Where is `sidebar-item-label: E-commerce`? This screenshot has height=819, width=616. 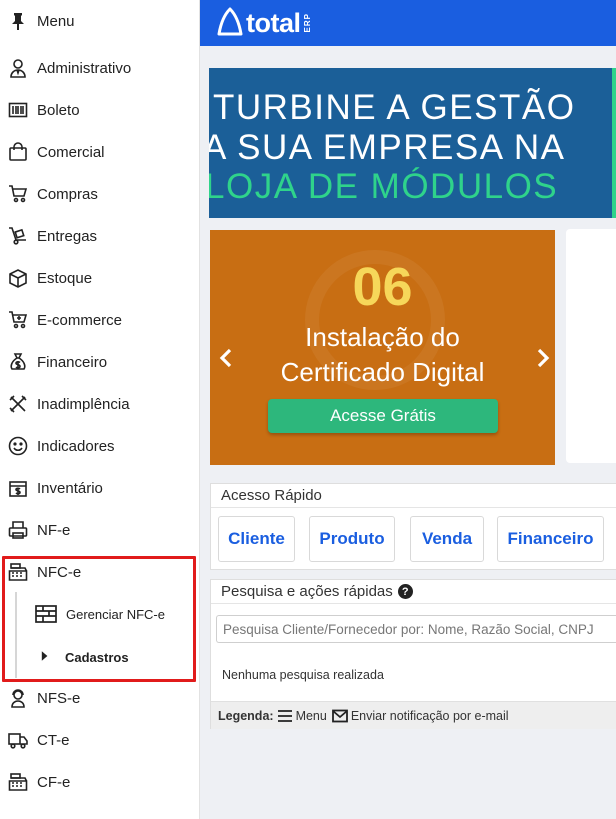 sidebar-item-label: E-commerce is located at coordinates (80, 320).